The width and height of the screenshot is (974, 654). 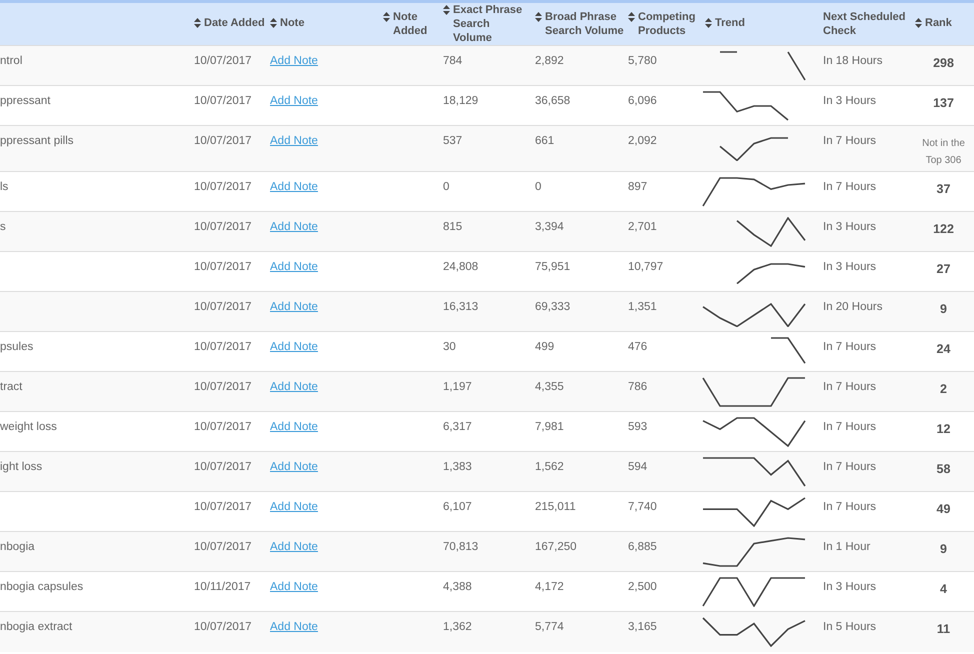 I want to click on rank-text: 24, so click(x=943, y=348).